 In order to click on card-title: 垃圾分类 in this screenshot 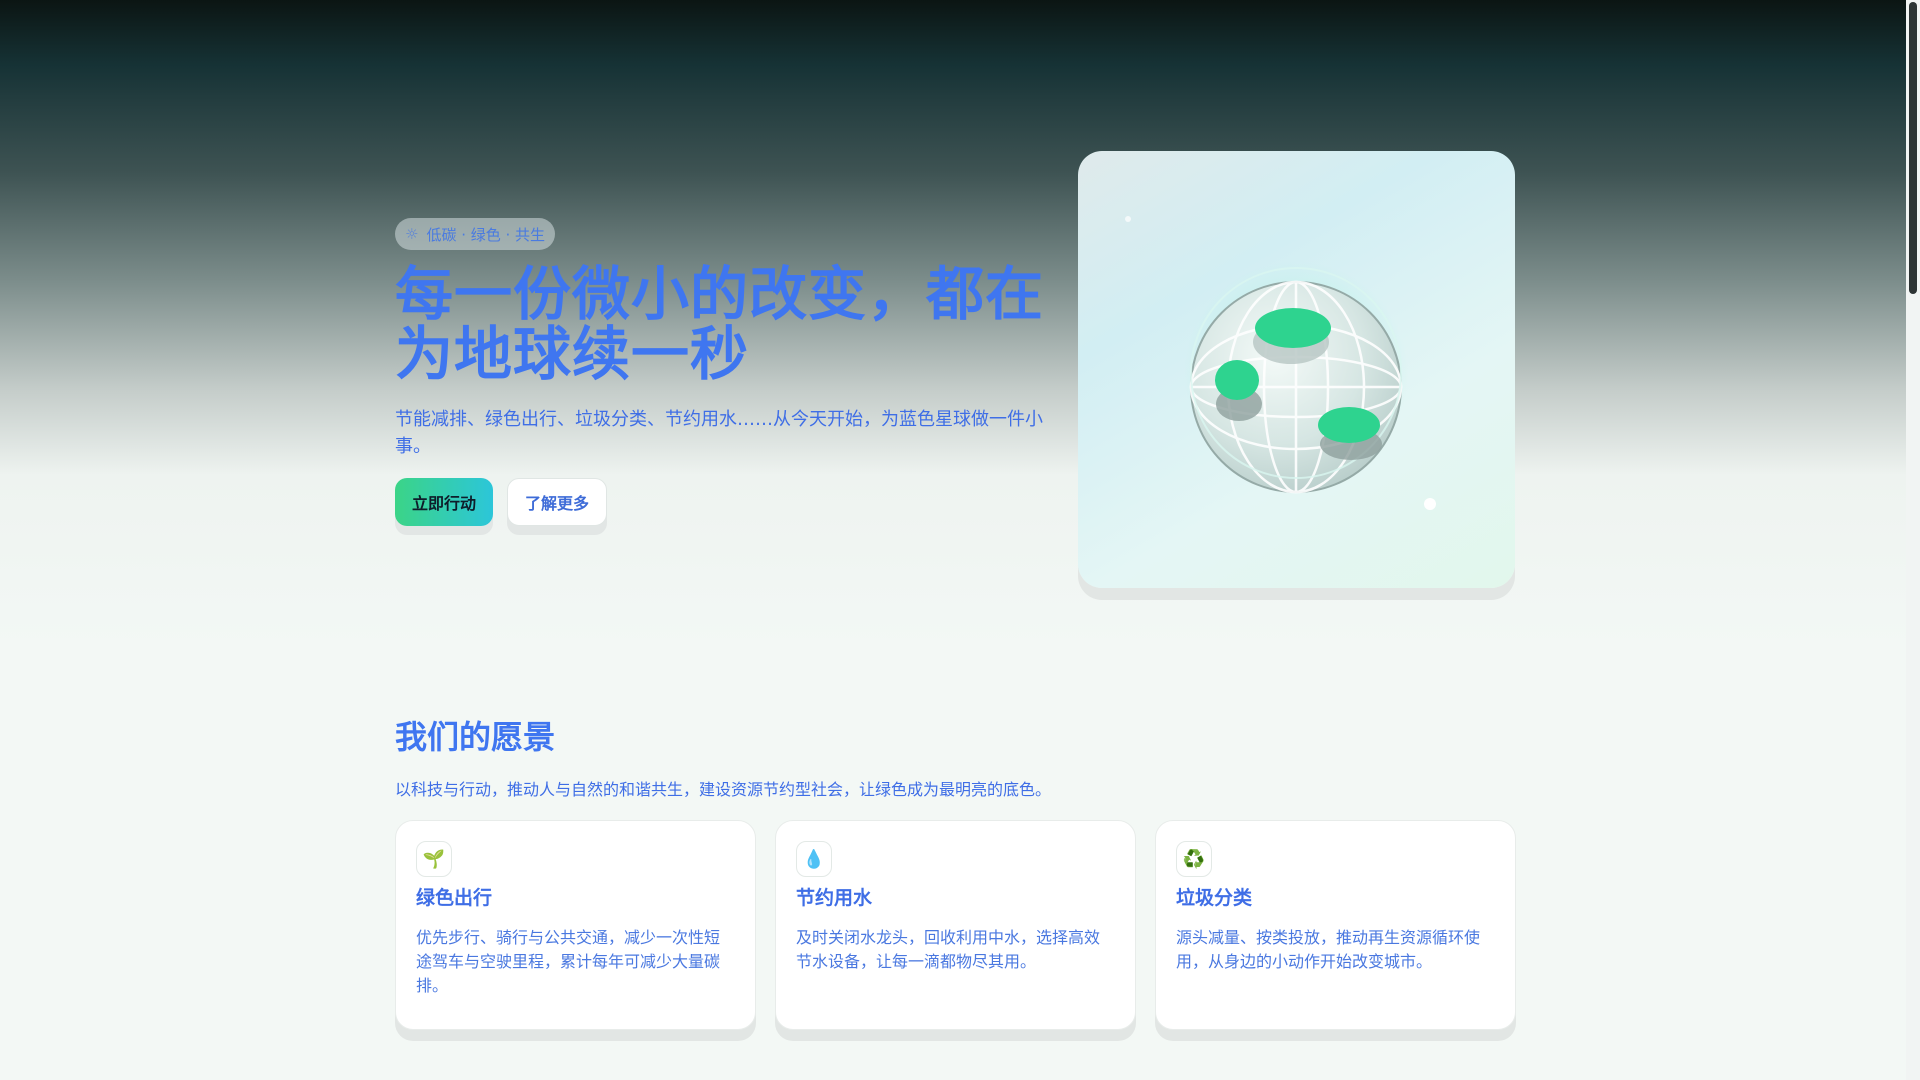, I will do `click(1214, 898)`.